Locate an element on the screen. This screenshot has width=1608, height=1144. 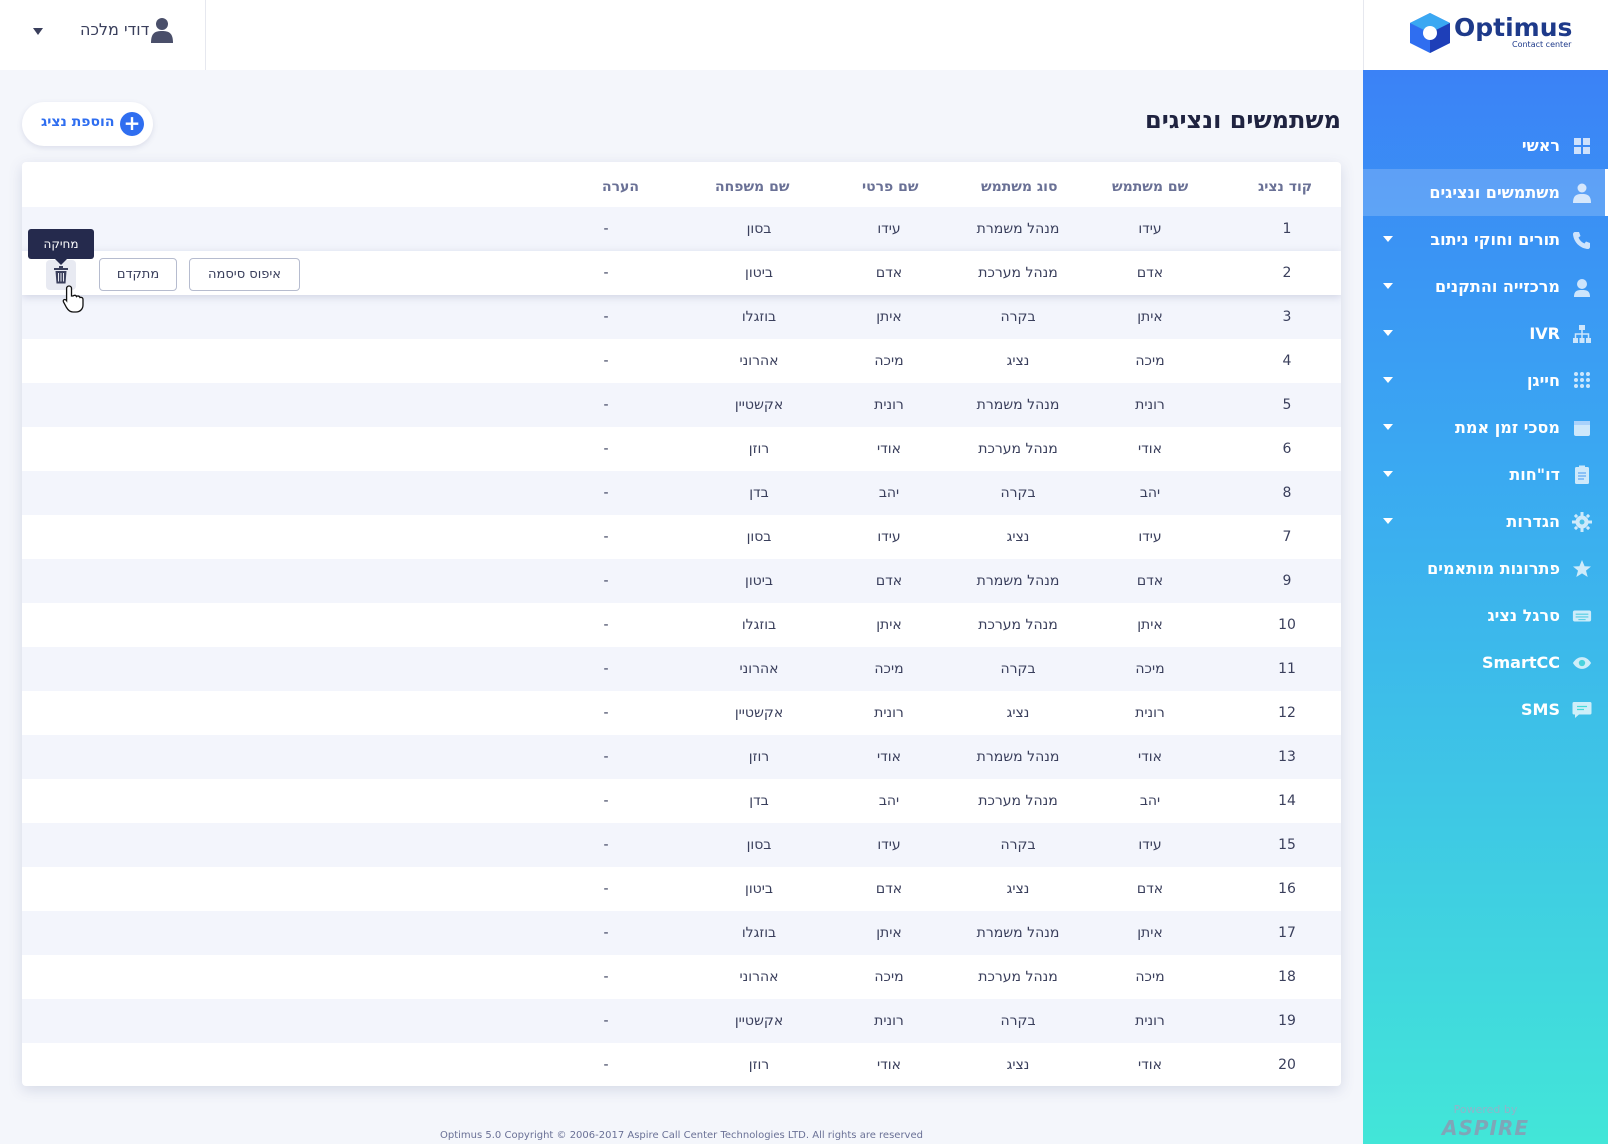
advanced-button: מתקדם is located at coordinates (138, 274).